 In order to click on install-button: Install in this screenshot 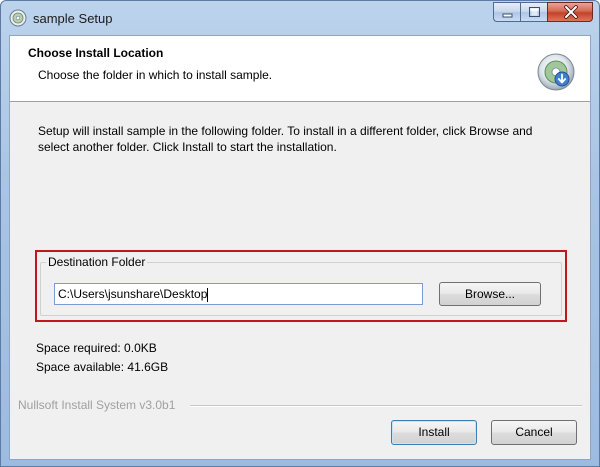, I will do `click(434, 432)`.